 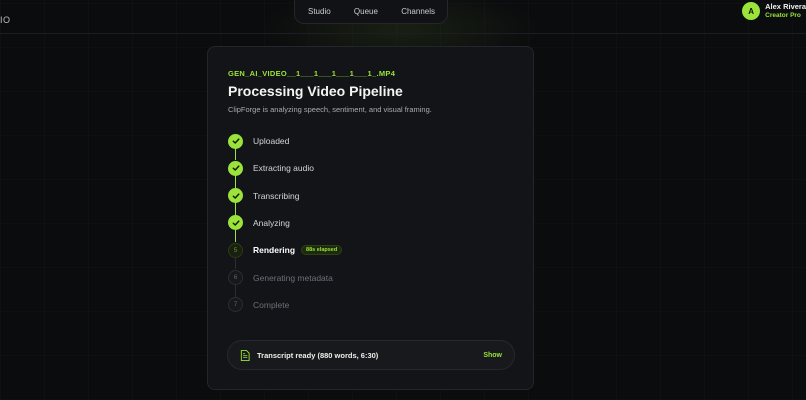 I want to click on transcript-banner: Transcript ready (880 words, 6:30) Show, so click(x=371, y=355).